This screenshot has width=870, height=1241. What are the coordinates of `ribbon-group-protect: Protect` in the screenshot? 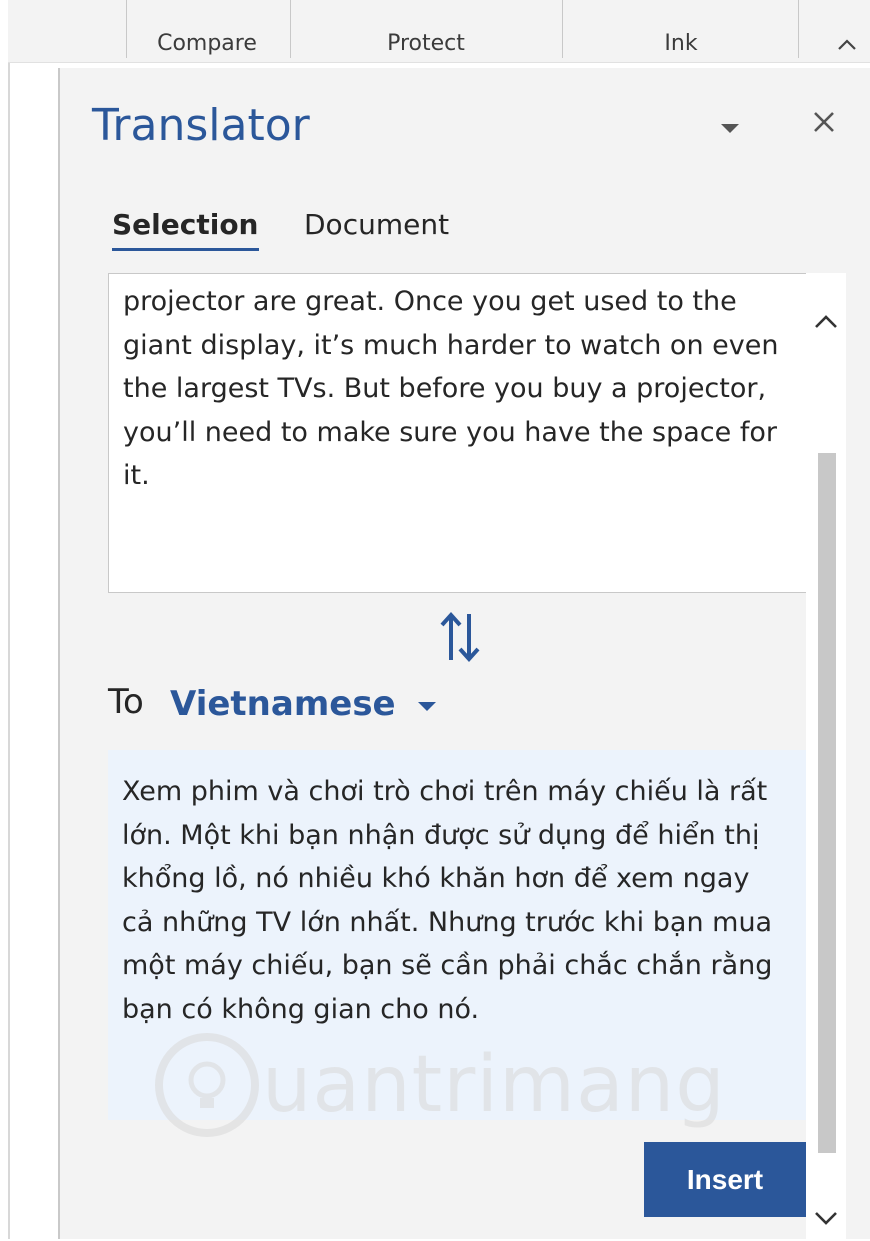 It's located at (425, 29).